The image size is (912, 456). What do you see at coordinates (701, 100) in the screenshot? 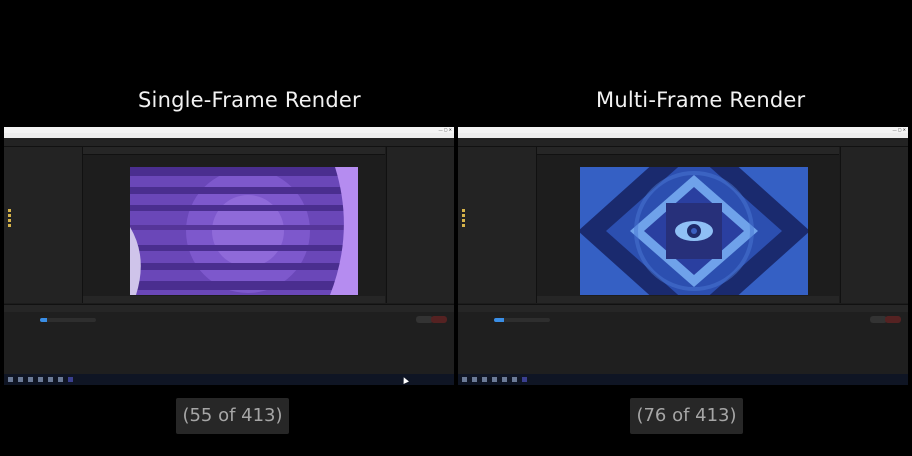
I see `multi-frame-heading: Multi-Frame Render` at bounding box center [701, 100].